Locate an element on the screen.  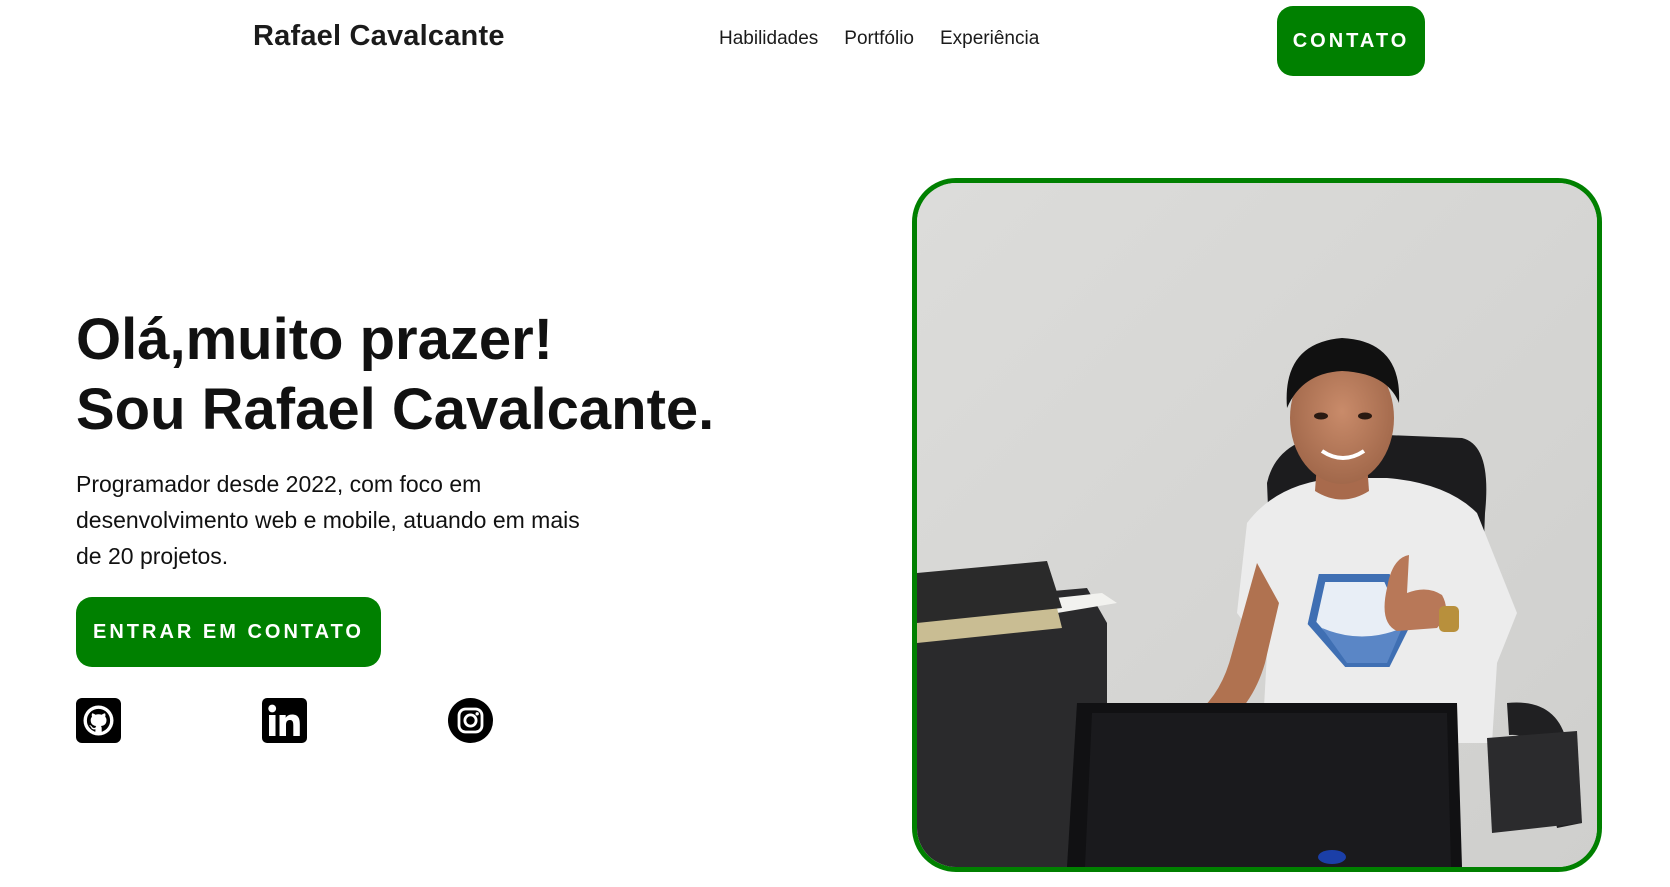
hero-title-line-1: Olá,muito prazer! is located at coordinates (314, 339).